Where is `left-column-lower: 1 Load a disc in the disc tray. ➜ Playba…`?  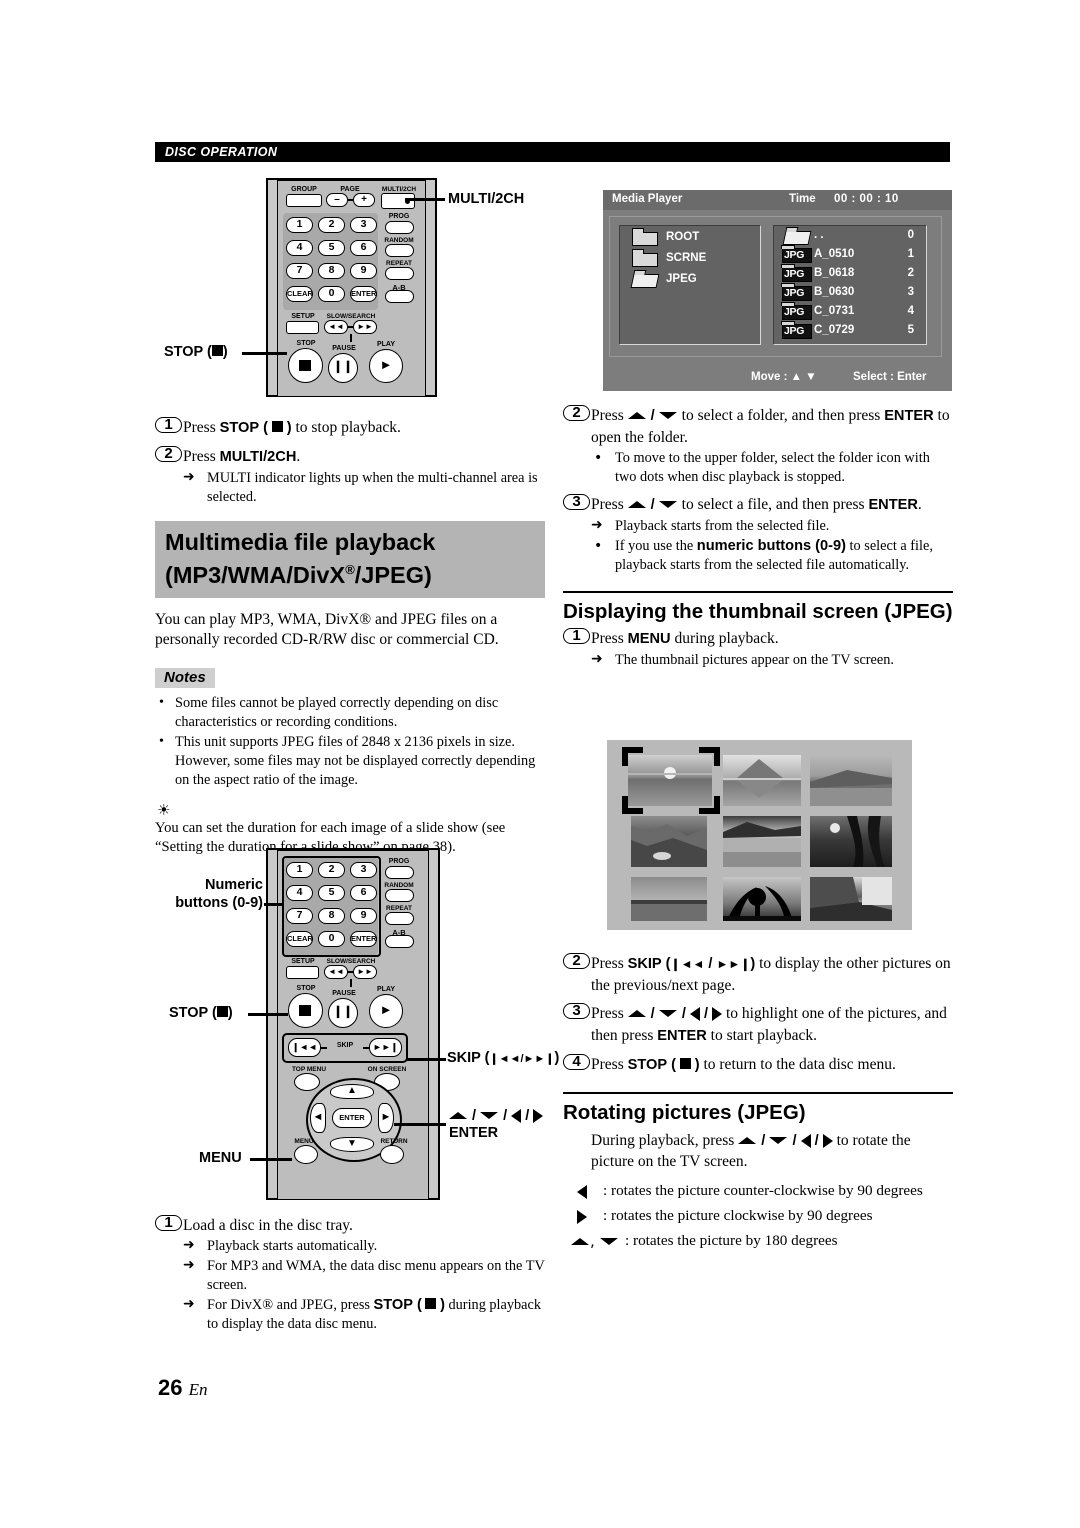
left-column-lower: 1 Load a disc in the disc tray. ➜ Playba… is located at coordinates (350, 1271).